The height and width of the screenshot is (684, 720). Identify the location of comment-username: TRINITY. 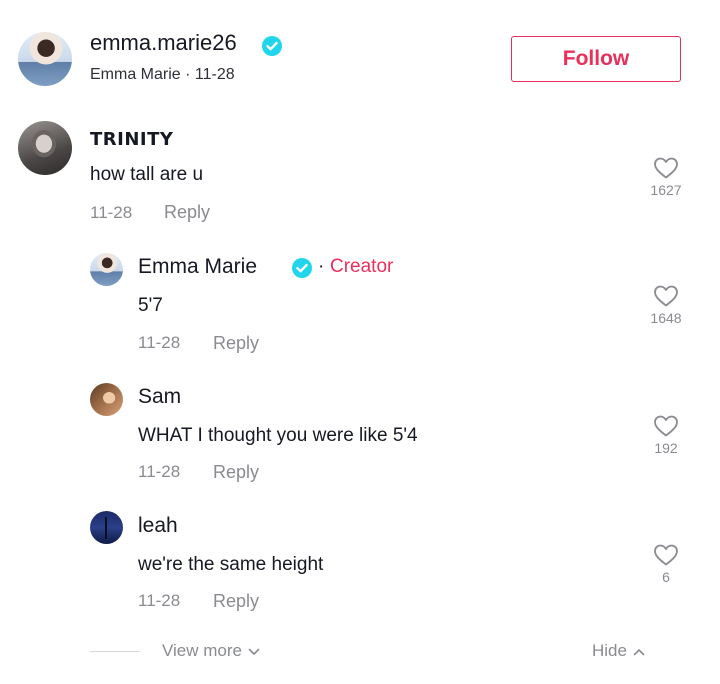
(131, 139).